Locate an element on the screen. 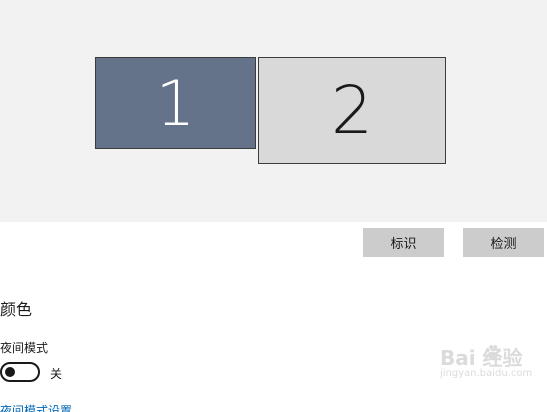 The height and width of the screenshot is (412, 547). identify-button: 标识 is located at coordinates (403, 242).